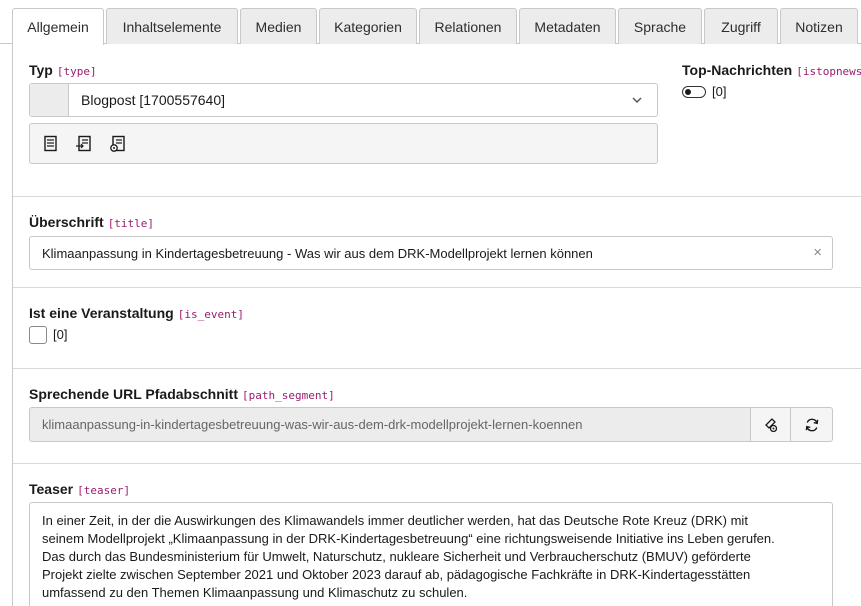 The height and width of the screenshot is (606, 861). I want to click on teaser-label: Teaser [teaser], so click(80, 489).